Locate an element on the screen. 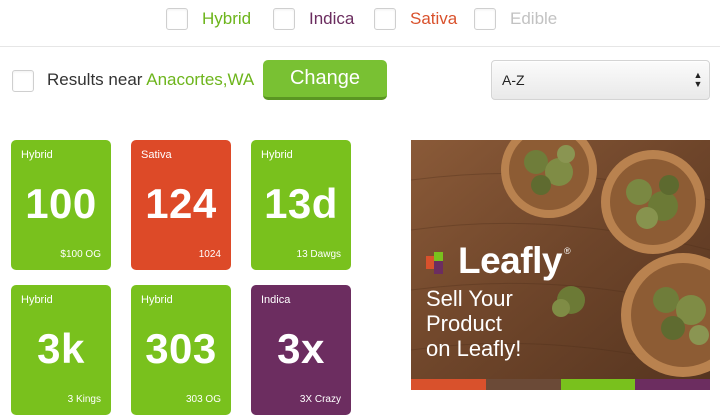 Image resolution: width=720 pixels, height=420 pixels. filter-sativa: Sativa is located at coordinates (415, 19).